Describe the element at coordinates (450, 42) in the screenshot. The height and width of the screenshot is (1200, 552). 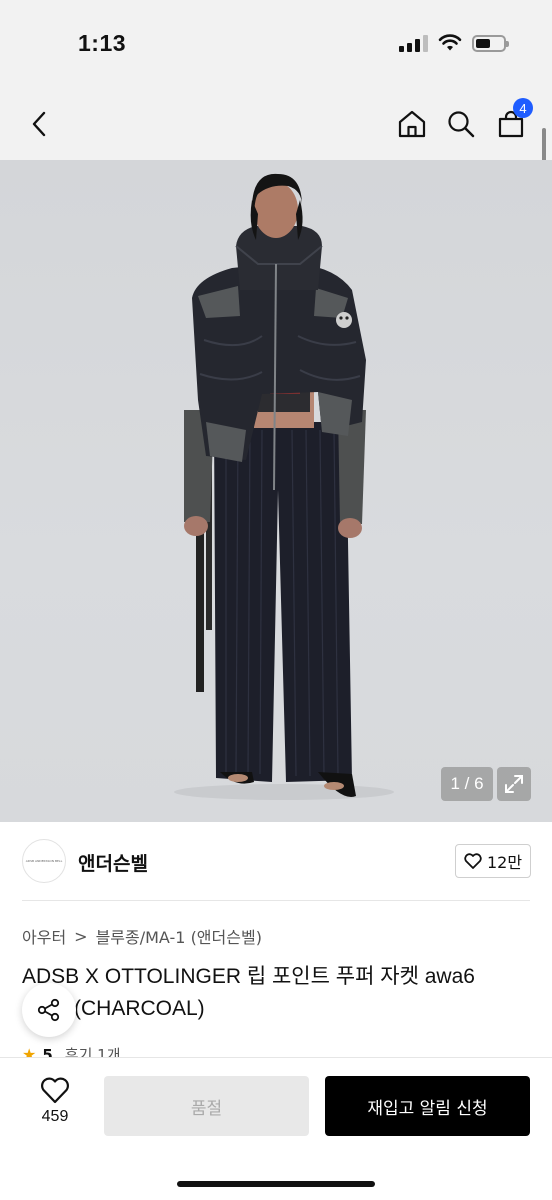
I see `wifi-icon` at that location.